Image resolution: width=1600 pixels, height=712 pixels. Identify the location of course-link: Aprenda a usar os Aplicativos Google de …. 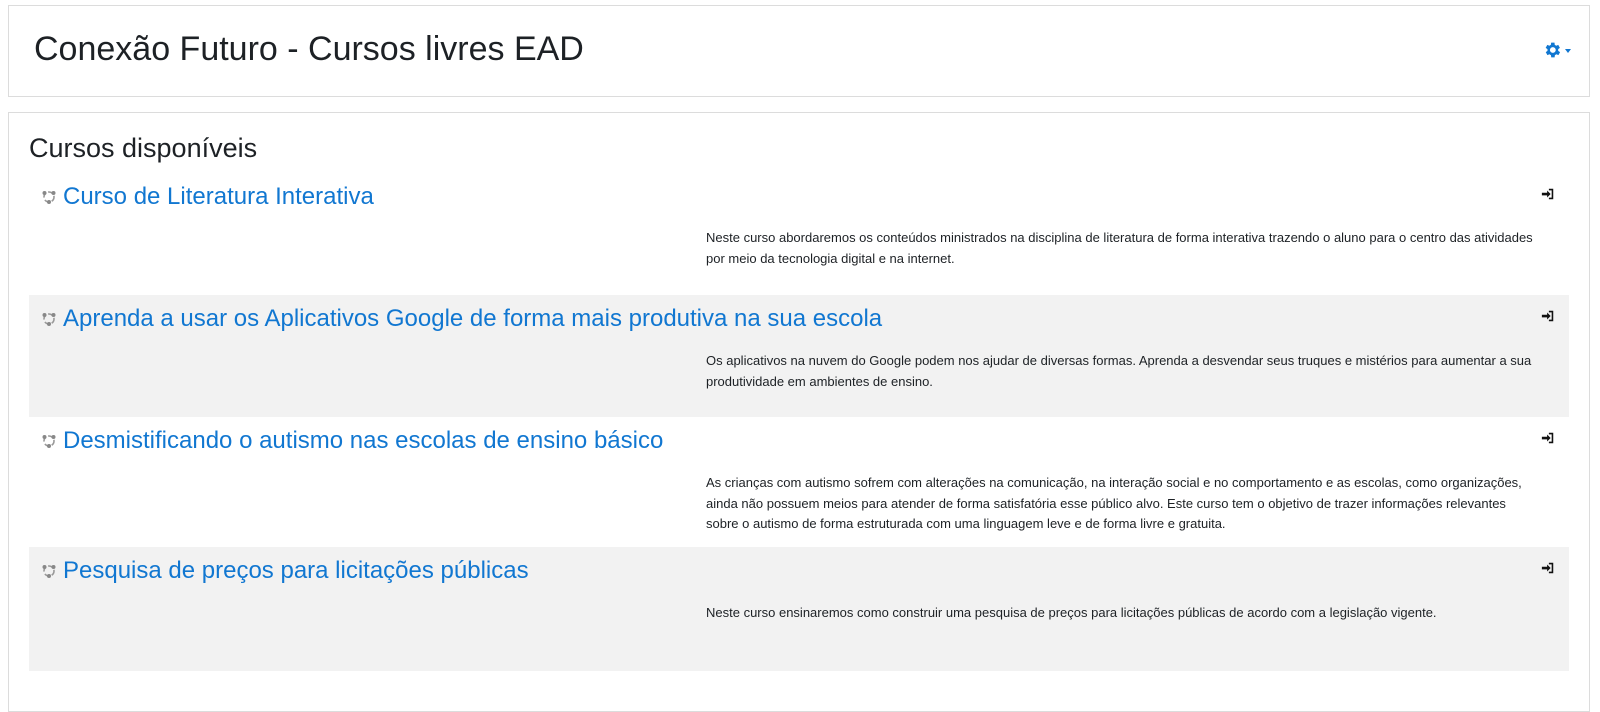
(472, 319).